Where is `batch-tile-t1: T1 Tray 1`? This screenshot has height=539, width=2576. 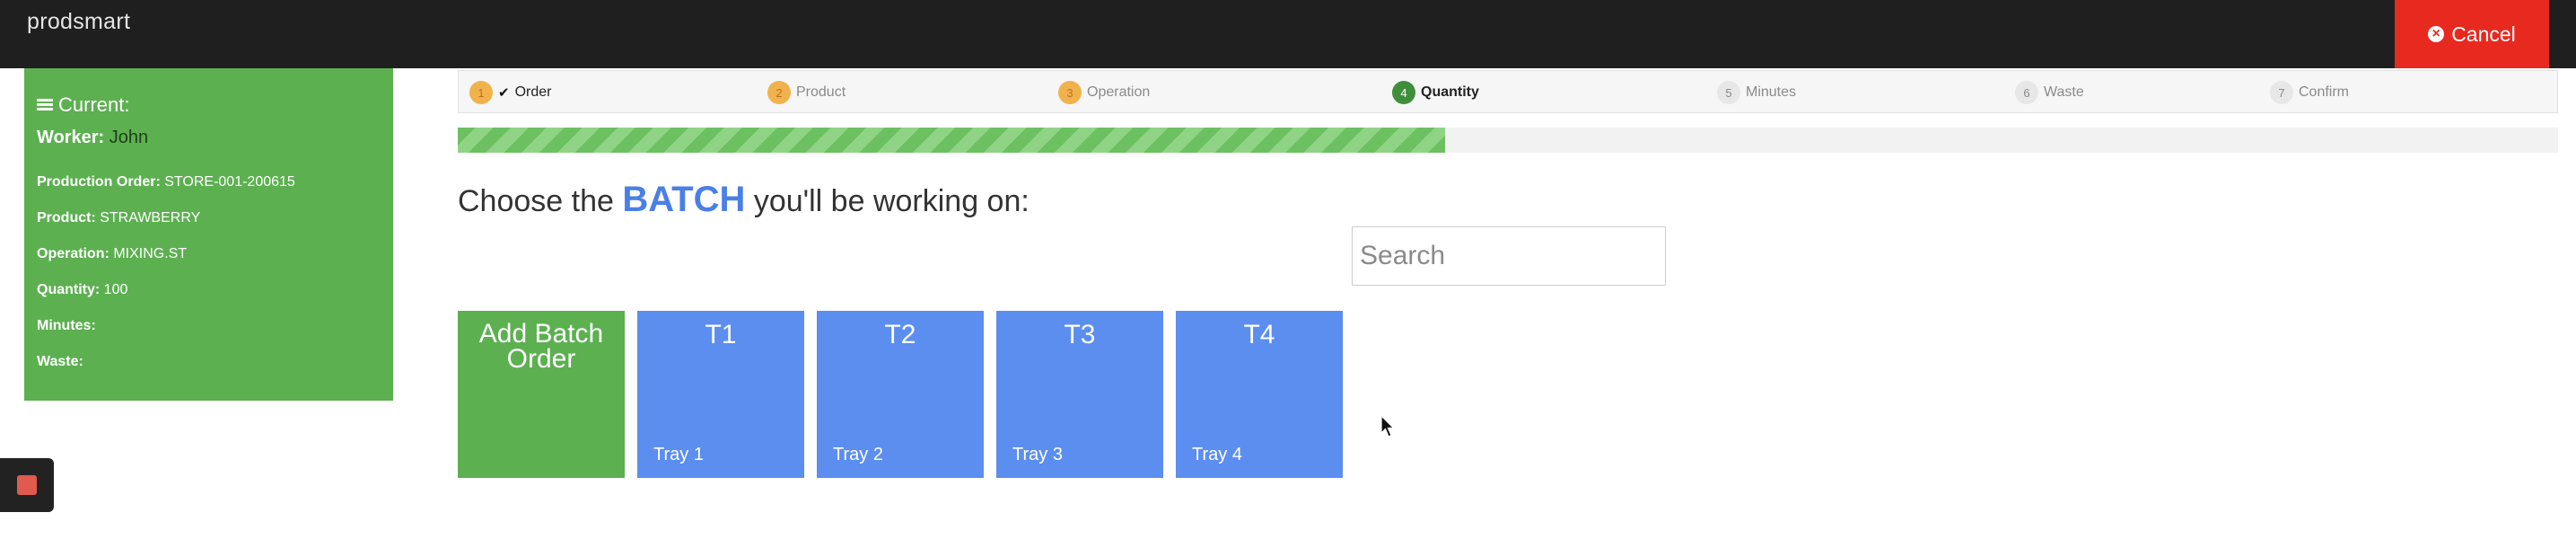 batch-tile-t1: T1 Tray 1 is located at coordinates (720, 395).